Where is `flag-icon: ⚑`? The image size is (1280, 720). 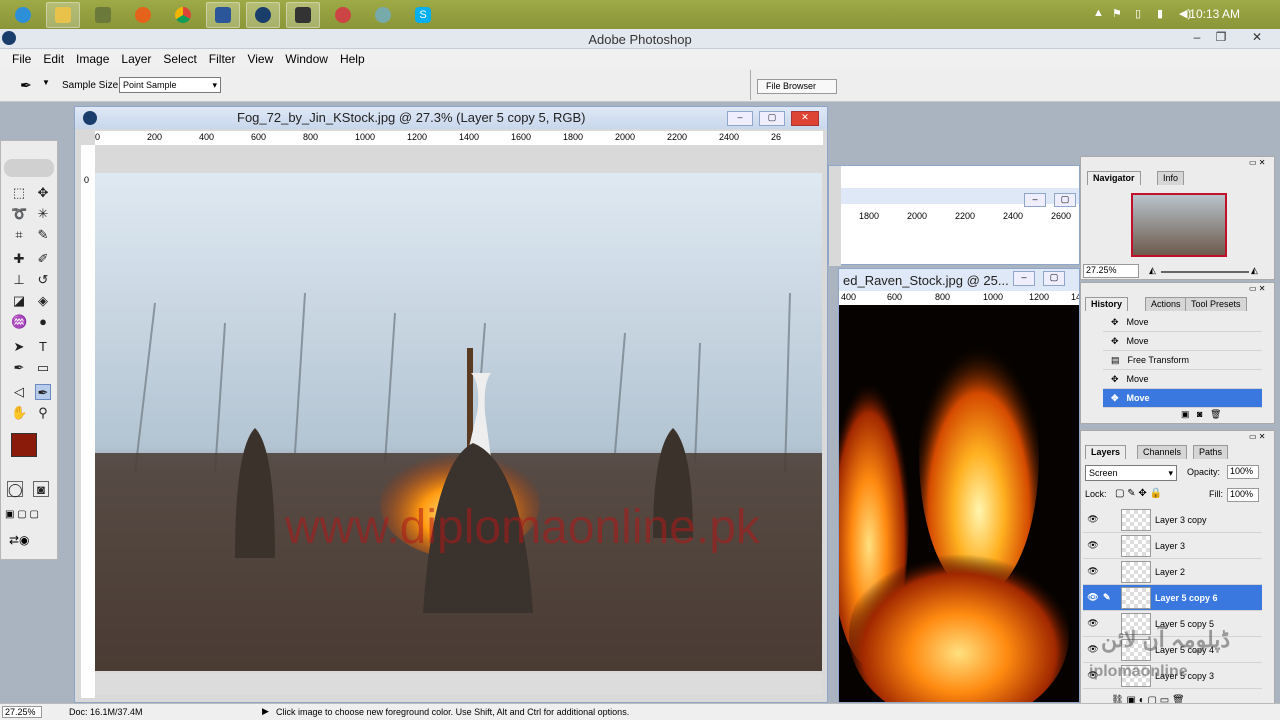 flag-icon: ⚑ is located at coordinates (1117, 13).